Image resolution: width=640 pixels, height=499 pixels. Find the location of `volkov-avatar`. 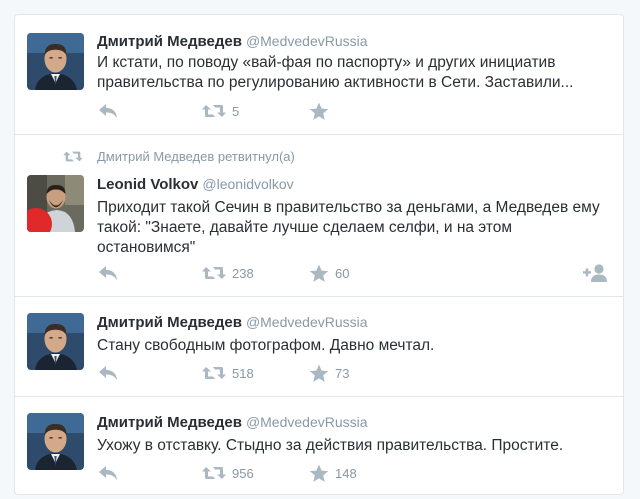

volkov-avatar is located at coordinates (55, 203).